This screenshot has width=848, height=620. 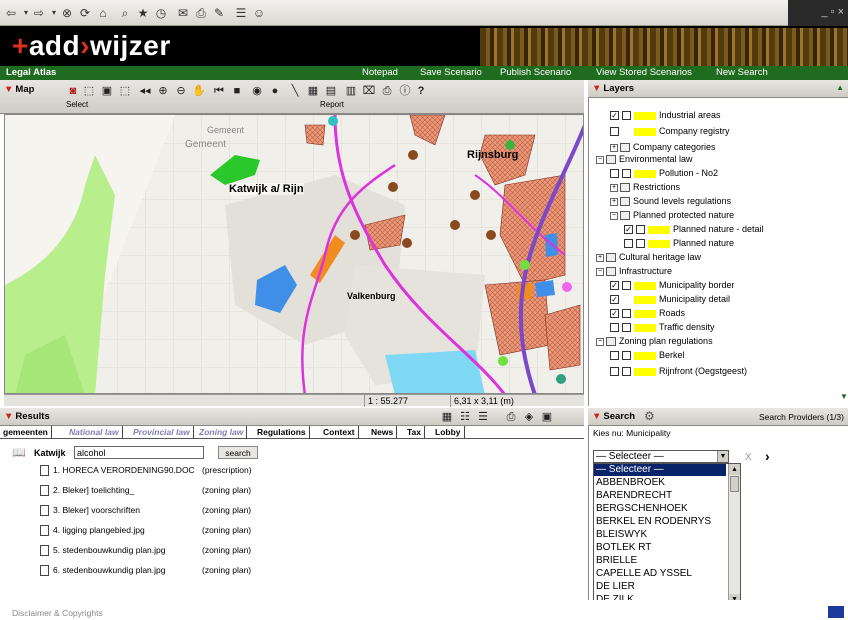 I want to click on chevron-down-icon: ▼, so click(x=722, y=456).